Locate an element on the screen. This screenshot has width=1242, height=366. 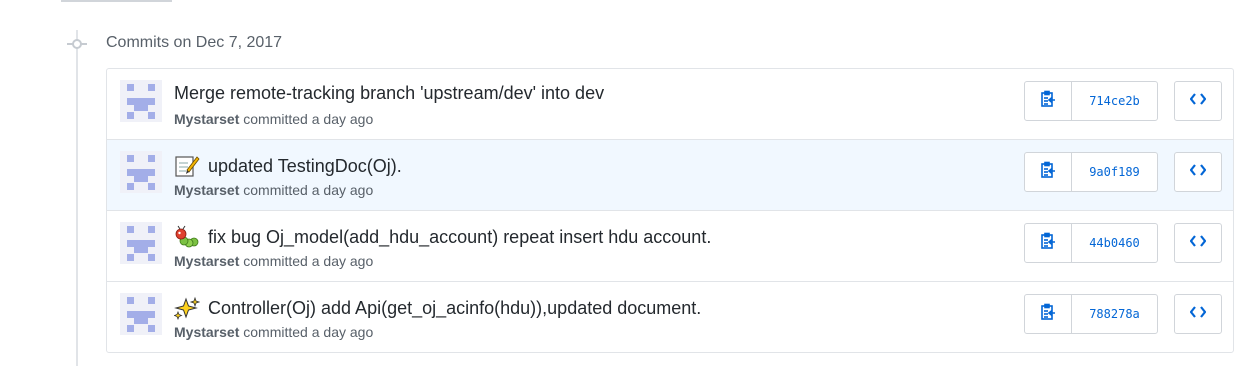
commit-sha-link: 9a0f189 is located at coordinates (1114, 172).